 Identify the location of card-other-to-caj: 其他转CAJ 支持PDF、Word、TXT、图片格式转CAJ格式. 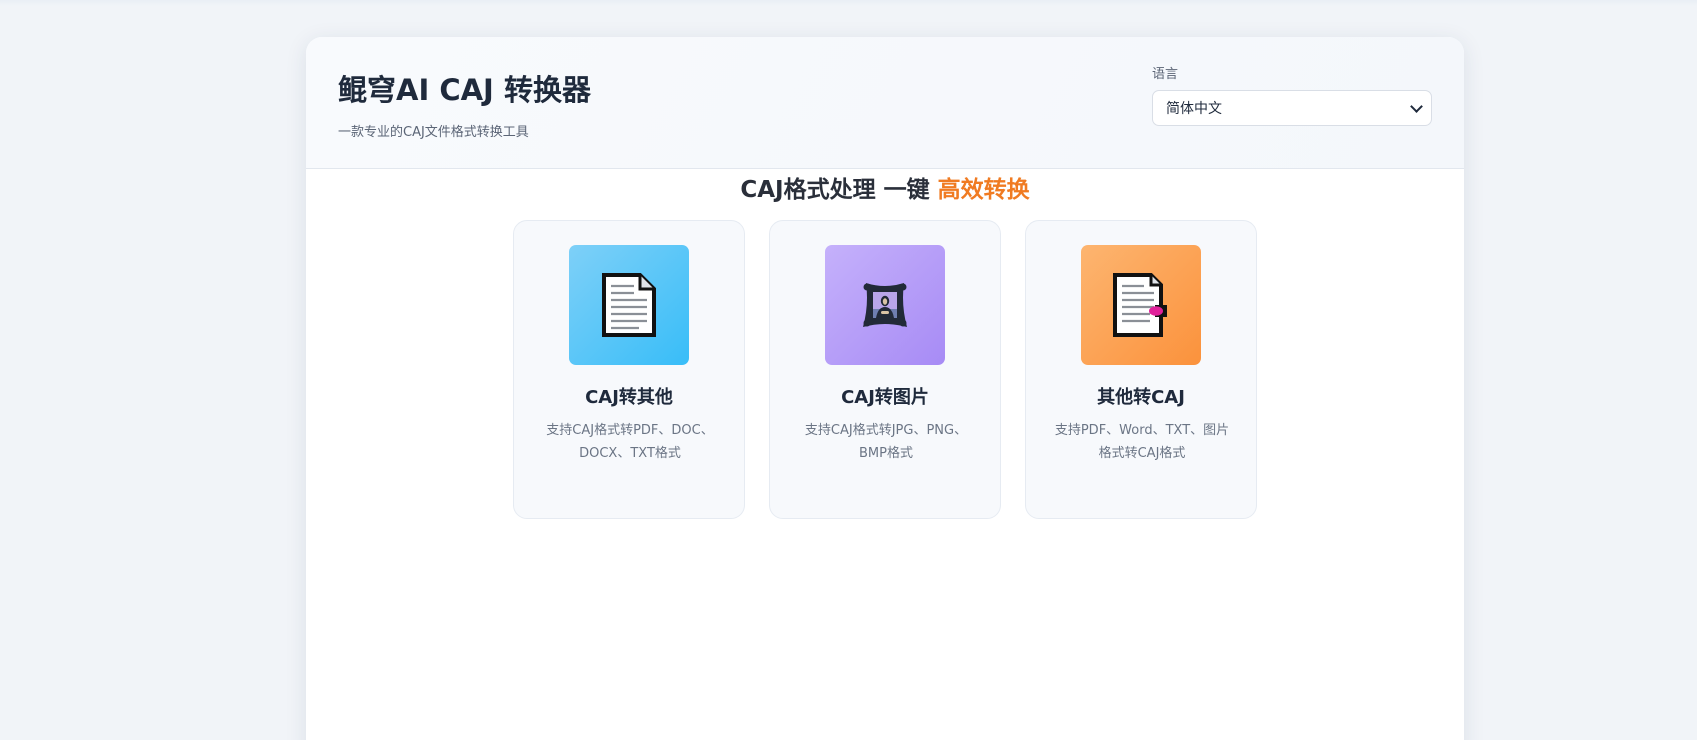
(1141, 369).